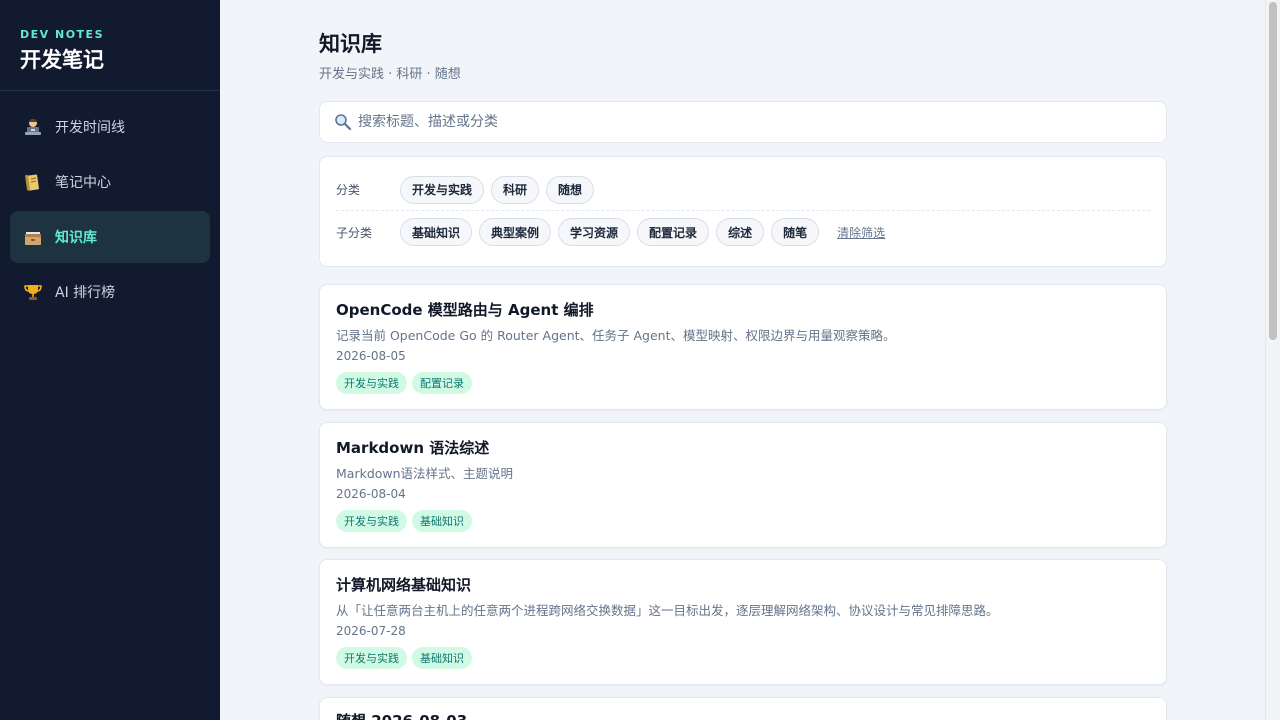 This screenshot has width=1280, height=720. I want to click on category-chip: 开发与实践, so click(442, 189).